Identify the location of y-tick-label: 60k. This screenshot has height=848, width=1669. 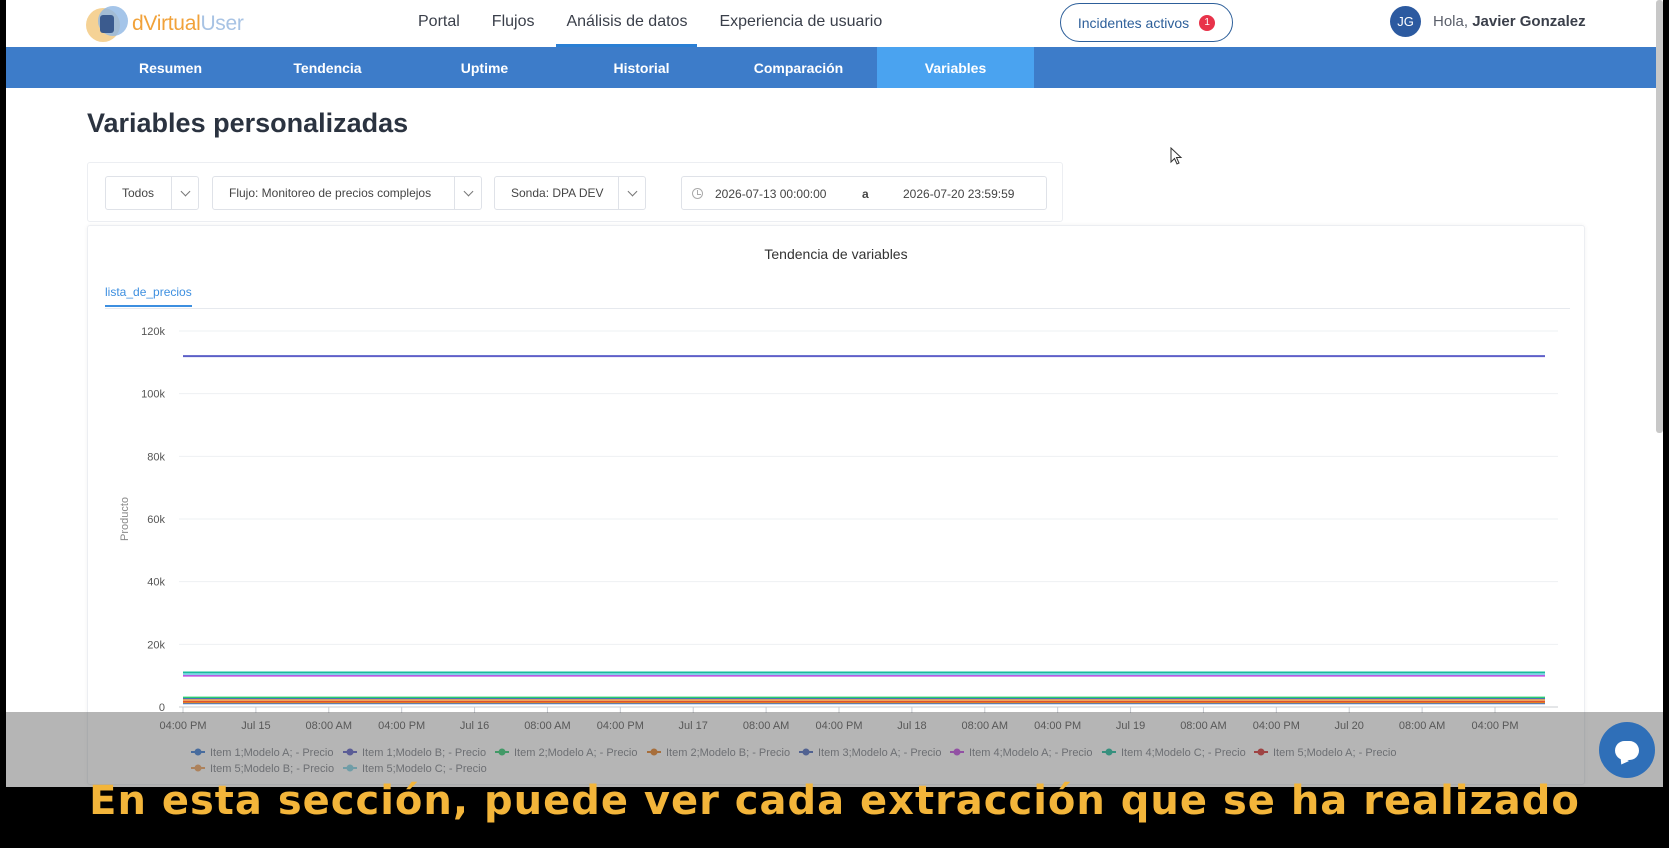
(156, 520).